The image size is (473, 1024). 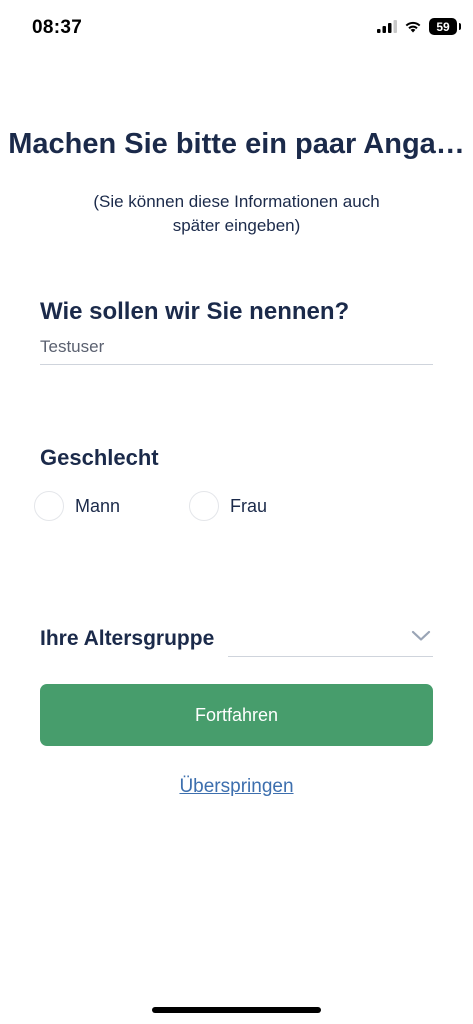 I want to click on battery-icon: 59, so click(x=445, y=26).